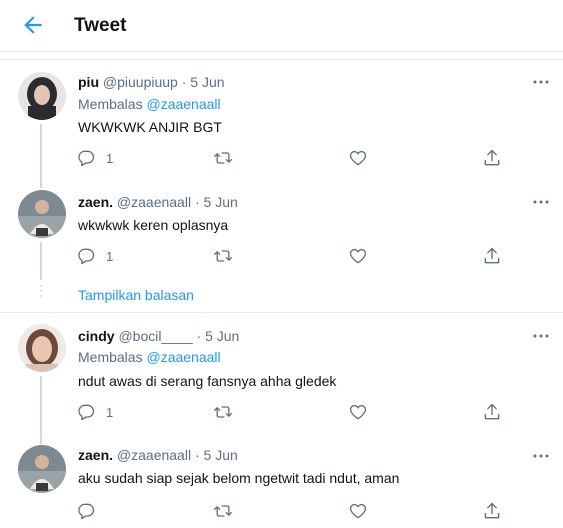  What do you see at coordinates (207, 381) in the screenshot?
I see `tweet-text: ndut awas di serang fansnya ahha gledek` at bounding box center [207, 381].